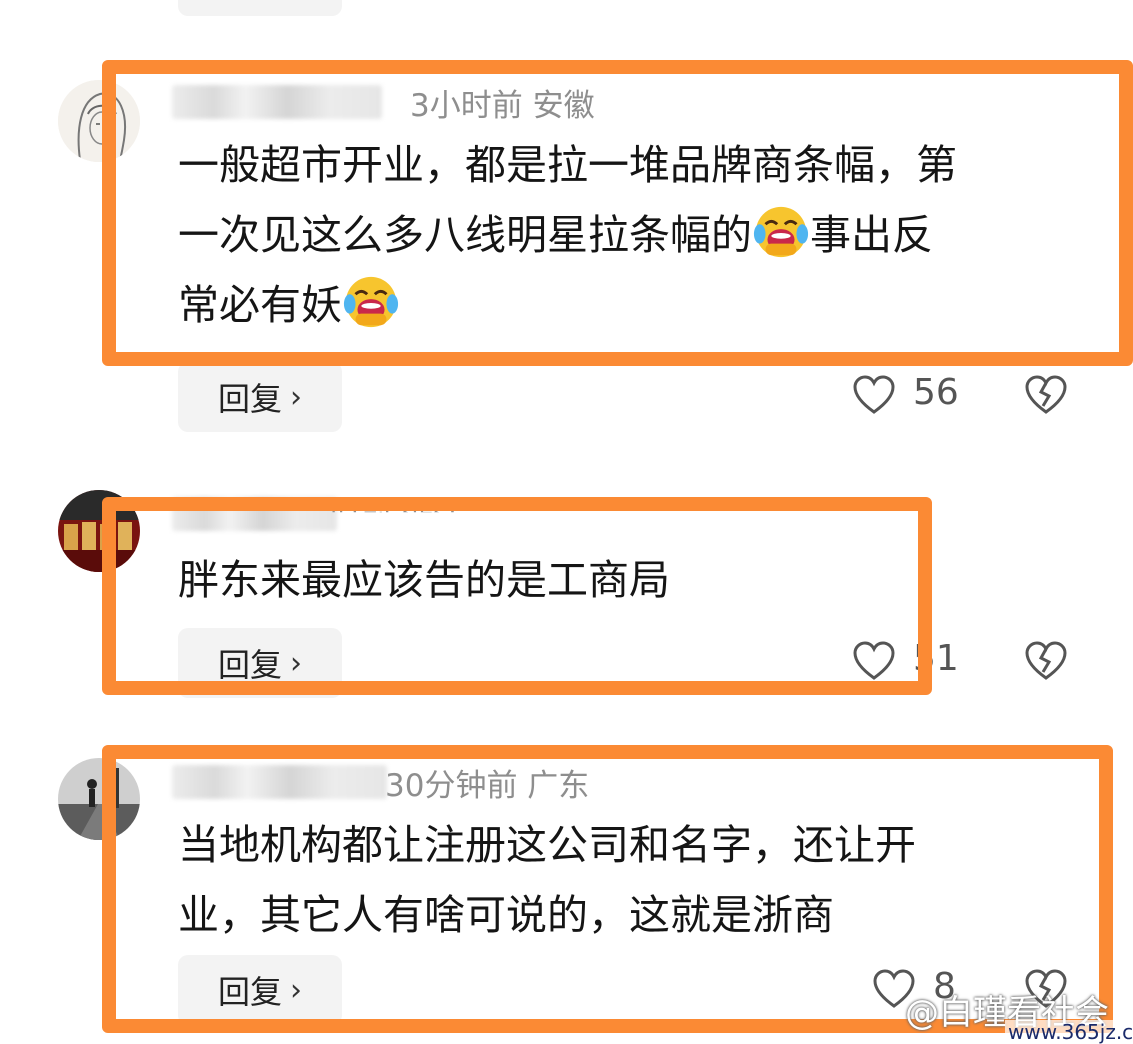 The width and height of the screenshot is (1133, 1044). What do you see at coordinates (936, 392) in the screenshot?
I see `like-count: 56` at bounding box center [936, 392].